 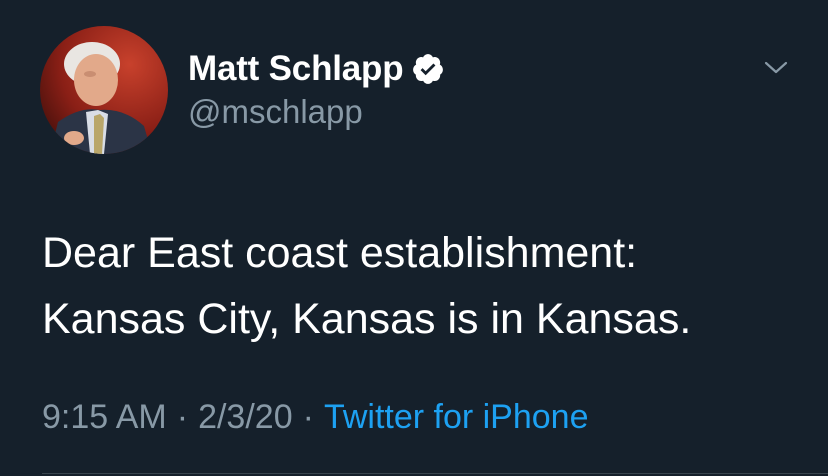 I want to click on tweet-metadata: 9:15 AM · 2/3/20 · Twitter for iPhone, so click(x=315, y=417).